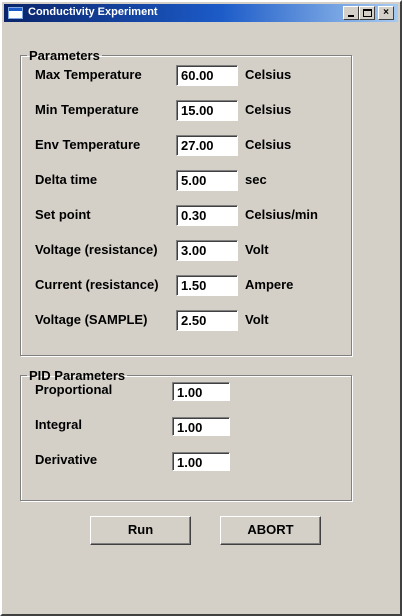 Image resolution: width=402 pixels, height=616 pixels. I want to click on current-resistance-input: 1.50, so click(207, 285).